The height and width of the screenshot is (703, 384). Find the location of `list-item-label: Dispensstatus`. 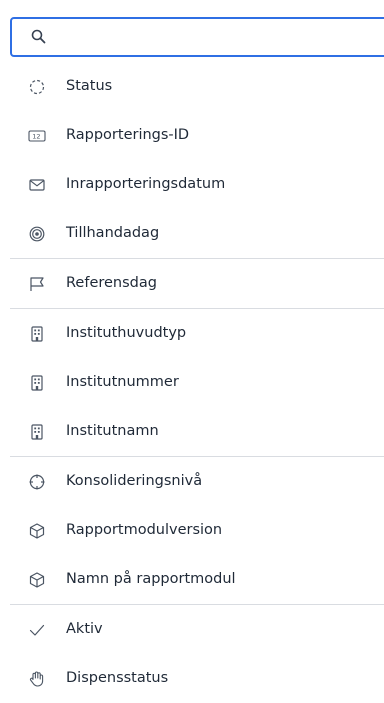

list-item-label: Dispensstatus is located at coordinates (117, 678).